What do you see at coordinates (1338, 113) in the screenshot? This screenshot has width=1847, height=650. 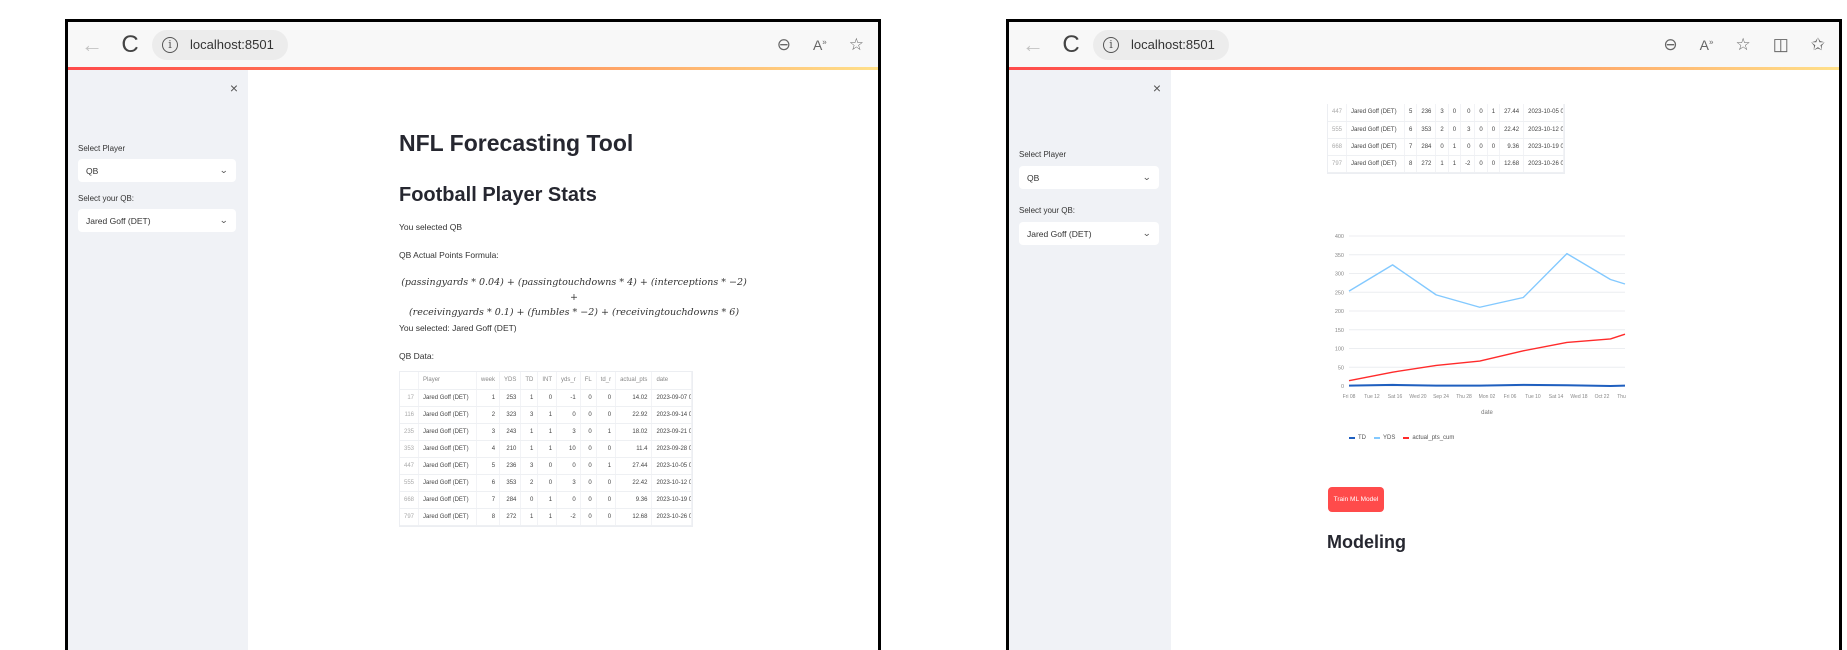 I see `table-cell: 447` at bounding box center [1338, 113].